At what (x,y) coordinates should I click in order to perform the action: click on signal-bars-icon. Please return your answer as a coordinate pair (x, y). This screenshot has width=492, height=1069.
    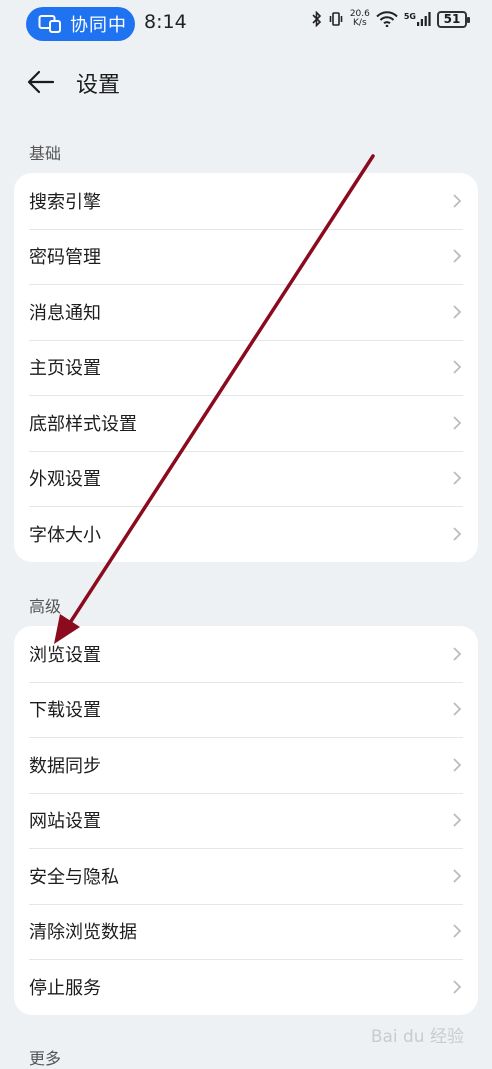
    Looking at the image, I should click on (424, 19).